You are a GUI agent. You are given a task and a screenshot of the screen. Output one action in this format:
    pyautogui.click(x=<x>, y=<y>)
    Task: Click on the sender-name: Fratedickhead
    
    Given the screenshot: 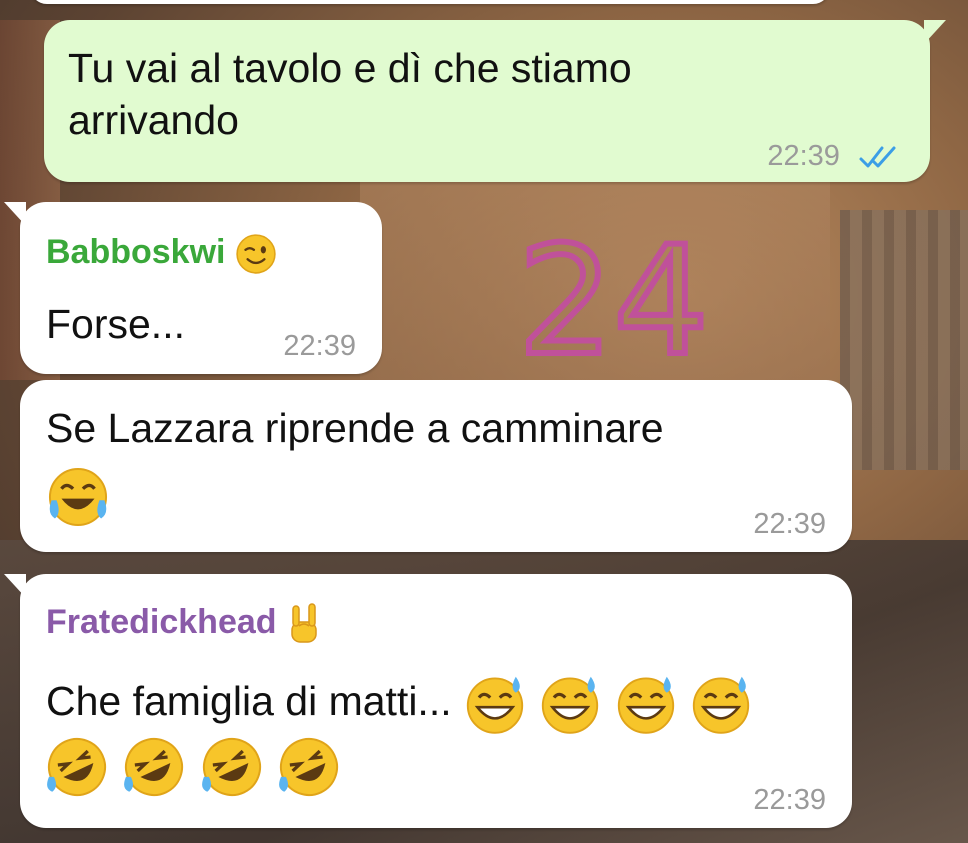 What is the action you would take?
    pyautogui.click(x=184, y=623)
    